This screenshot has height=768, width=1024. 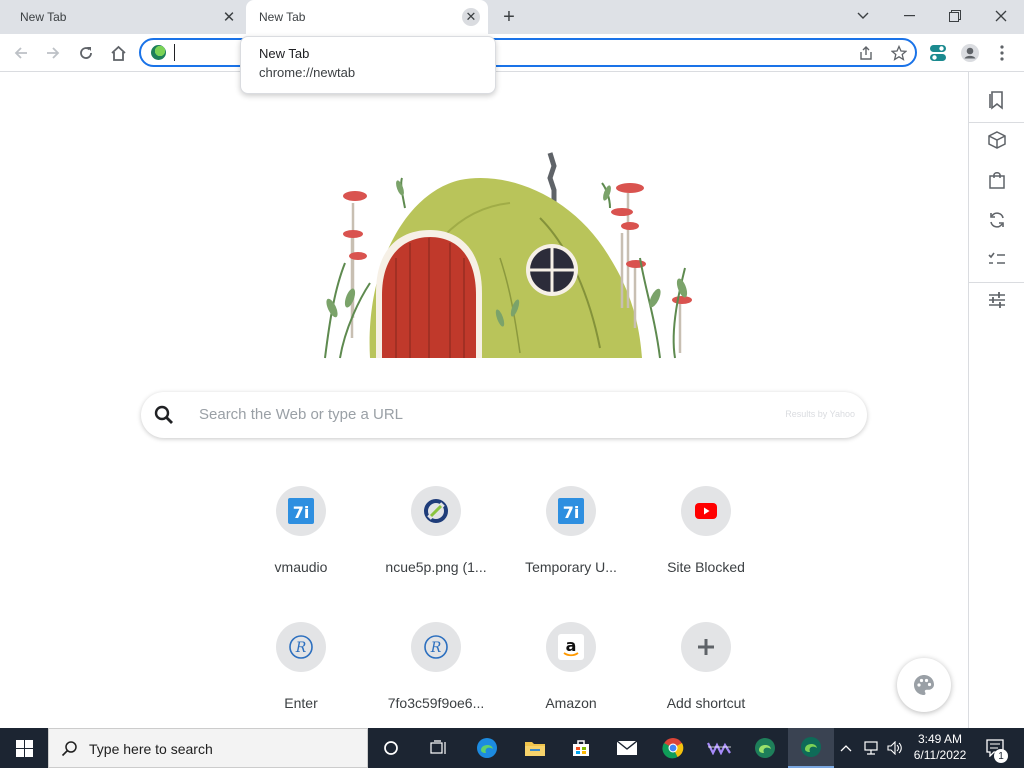 I want to click on minimize-button, so click(x=909, y=16).